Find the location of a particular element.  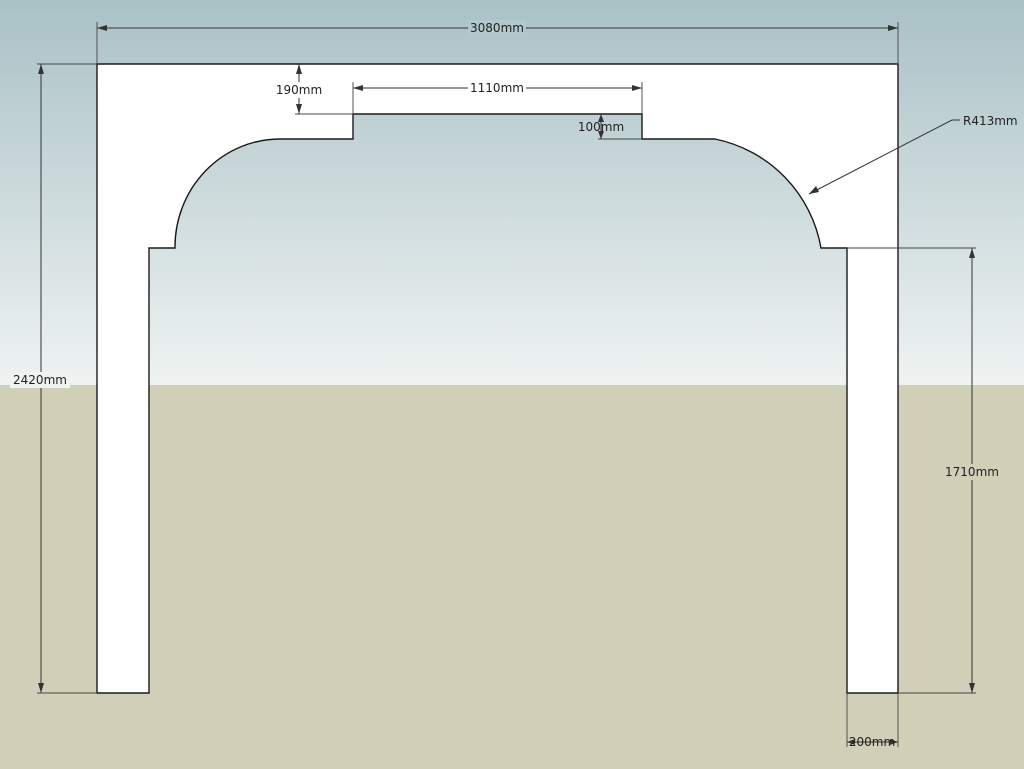

center-recess-depth-label: 100mm is located at coordinates (601, 127).